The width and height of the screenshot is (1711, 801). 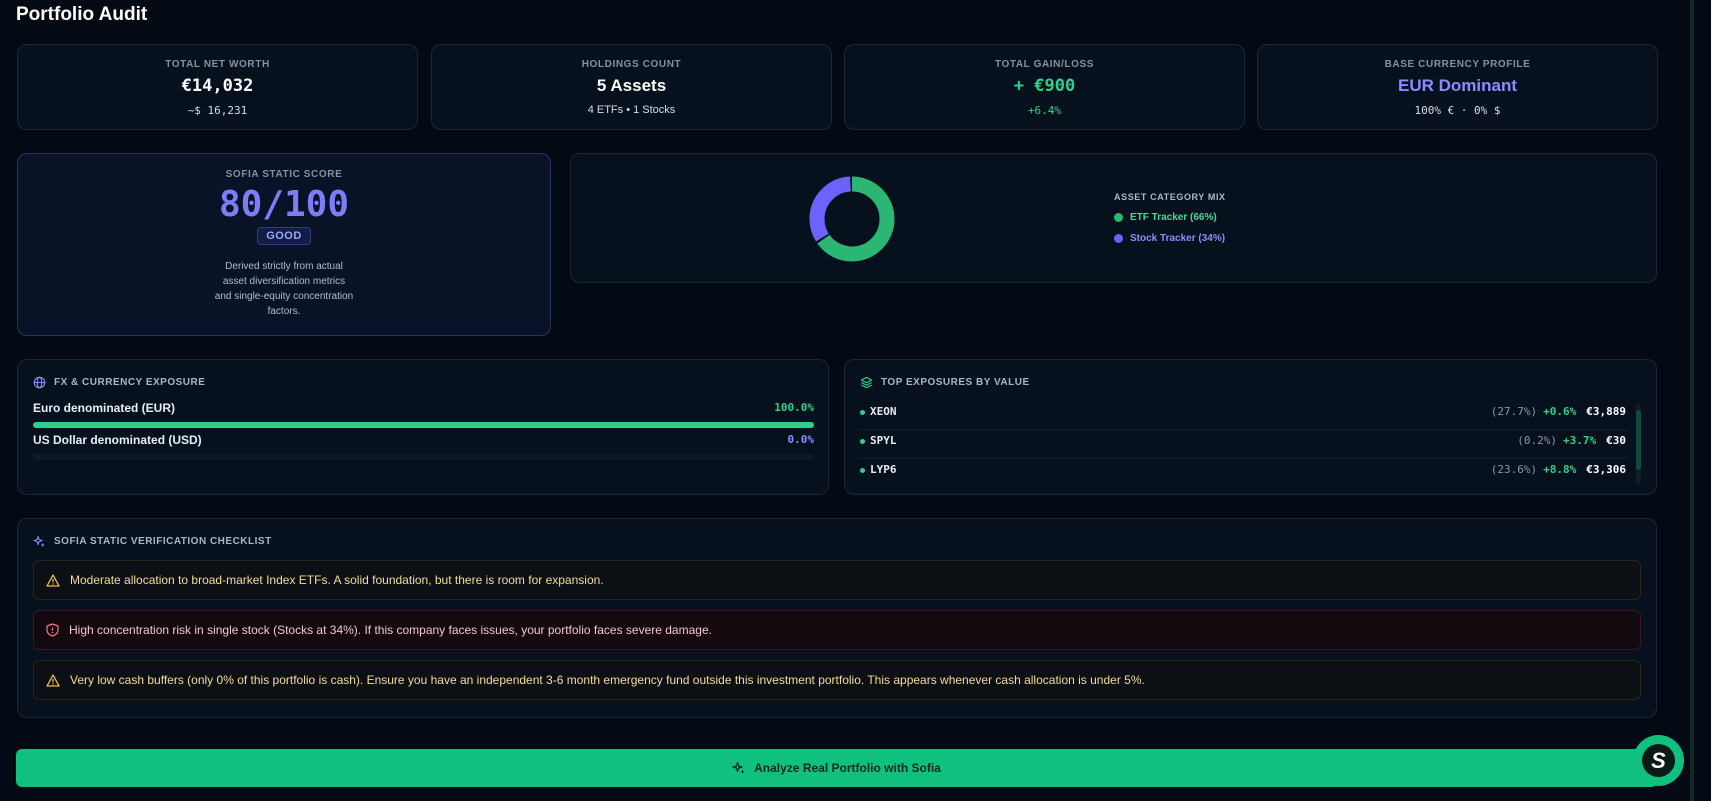 I want to click on exposure-change: +8.8%, so click(x=1560, y=469).